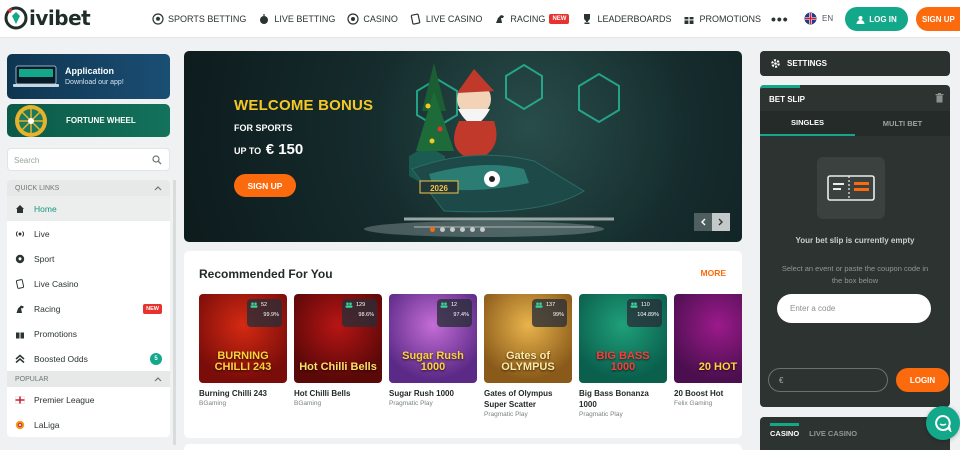 The width and height of the screenshot is (960, 450). I want to click on gift-icon, so click(20, 334).